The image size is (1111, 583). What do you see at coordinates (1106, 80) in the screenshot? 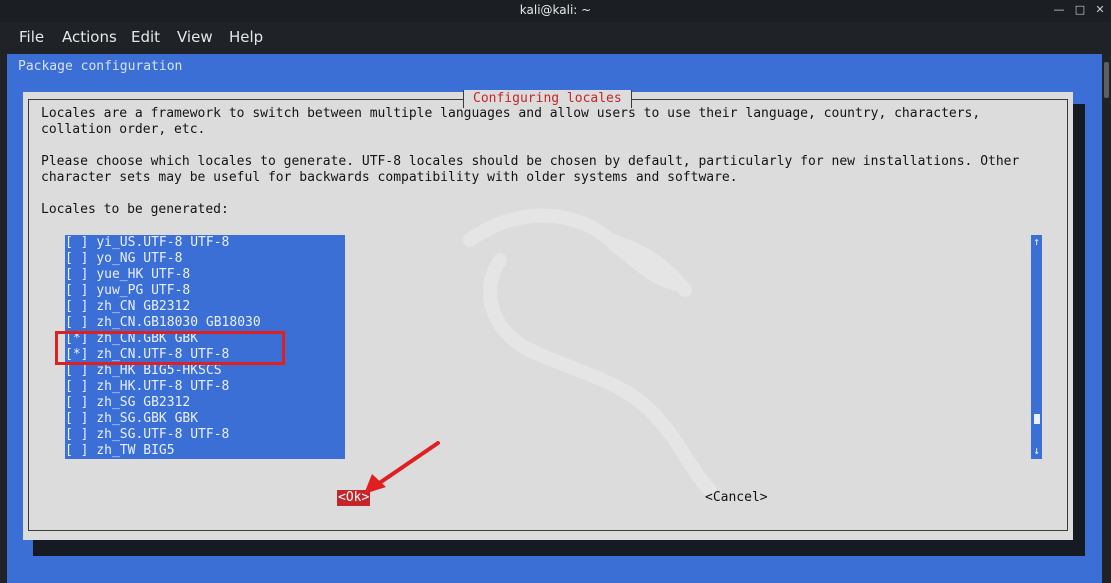
I see `terminal-scrollbar-thumb` at bounding box center [1106, 80].